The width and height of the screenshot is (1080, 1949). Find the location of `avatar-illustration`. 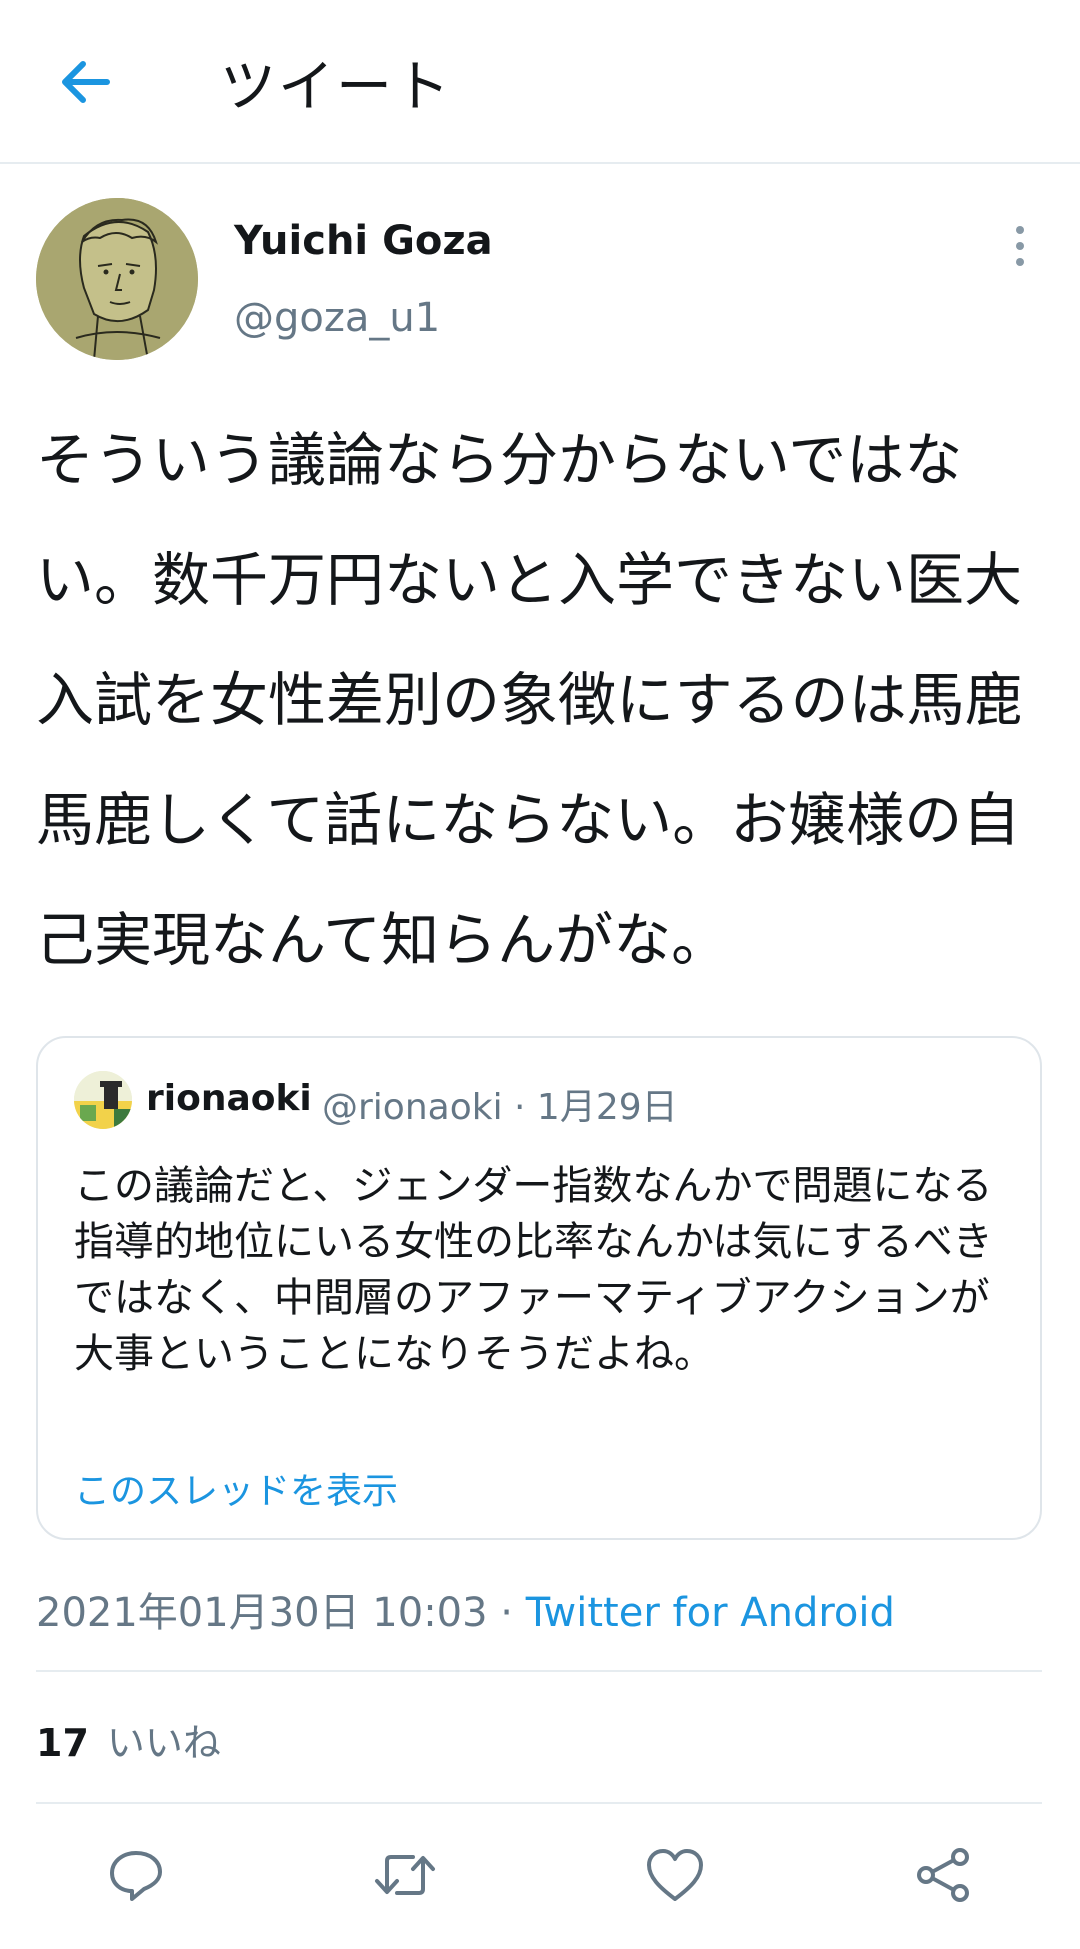

avatar-illustration is located at coordinates (117, 279).